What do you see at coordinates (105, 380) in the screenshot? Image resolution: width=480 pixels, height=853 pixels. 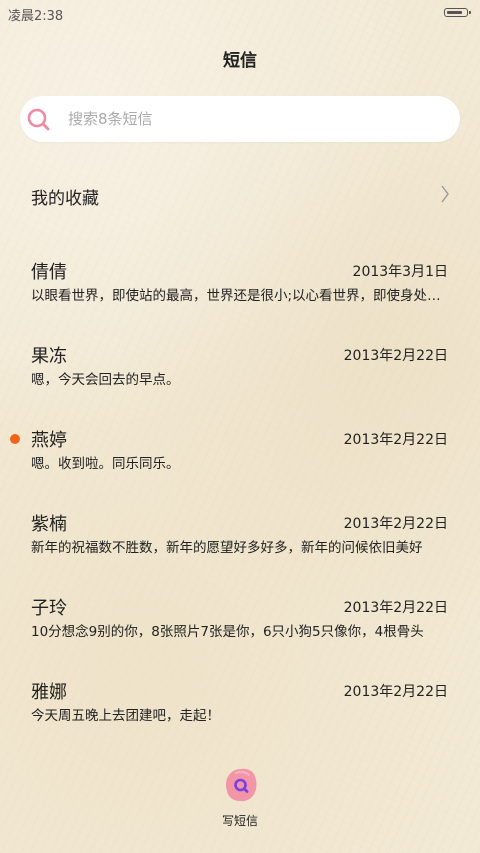 I see `message-preview: 嗯，今天会回去的早点。` at bounding box center [105, 380].